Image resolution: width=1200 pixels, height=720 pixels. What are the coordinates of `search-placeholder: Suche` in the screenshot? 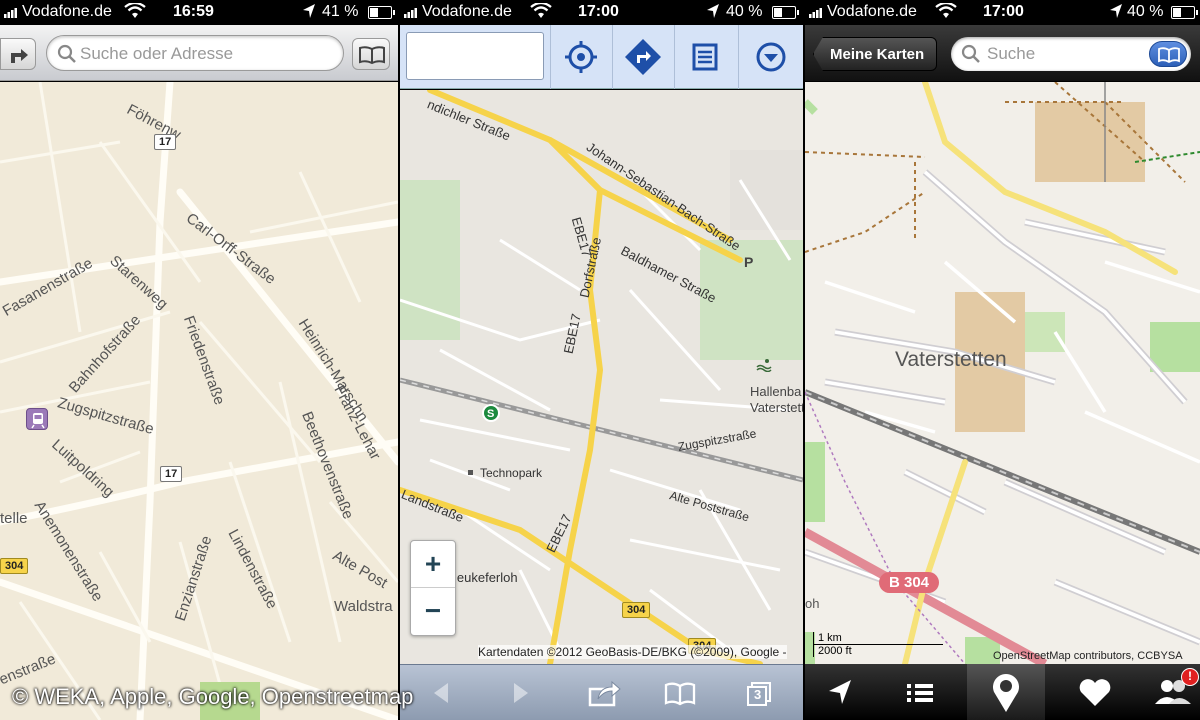 It's located at (1011, 53).